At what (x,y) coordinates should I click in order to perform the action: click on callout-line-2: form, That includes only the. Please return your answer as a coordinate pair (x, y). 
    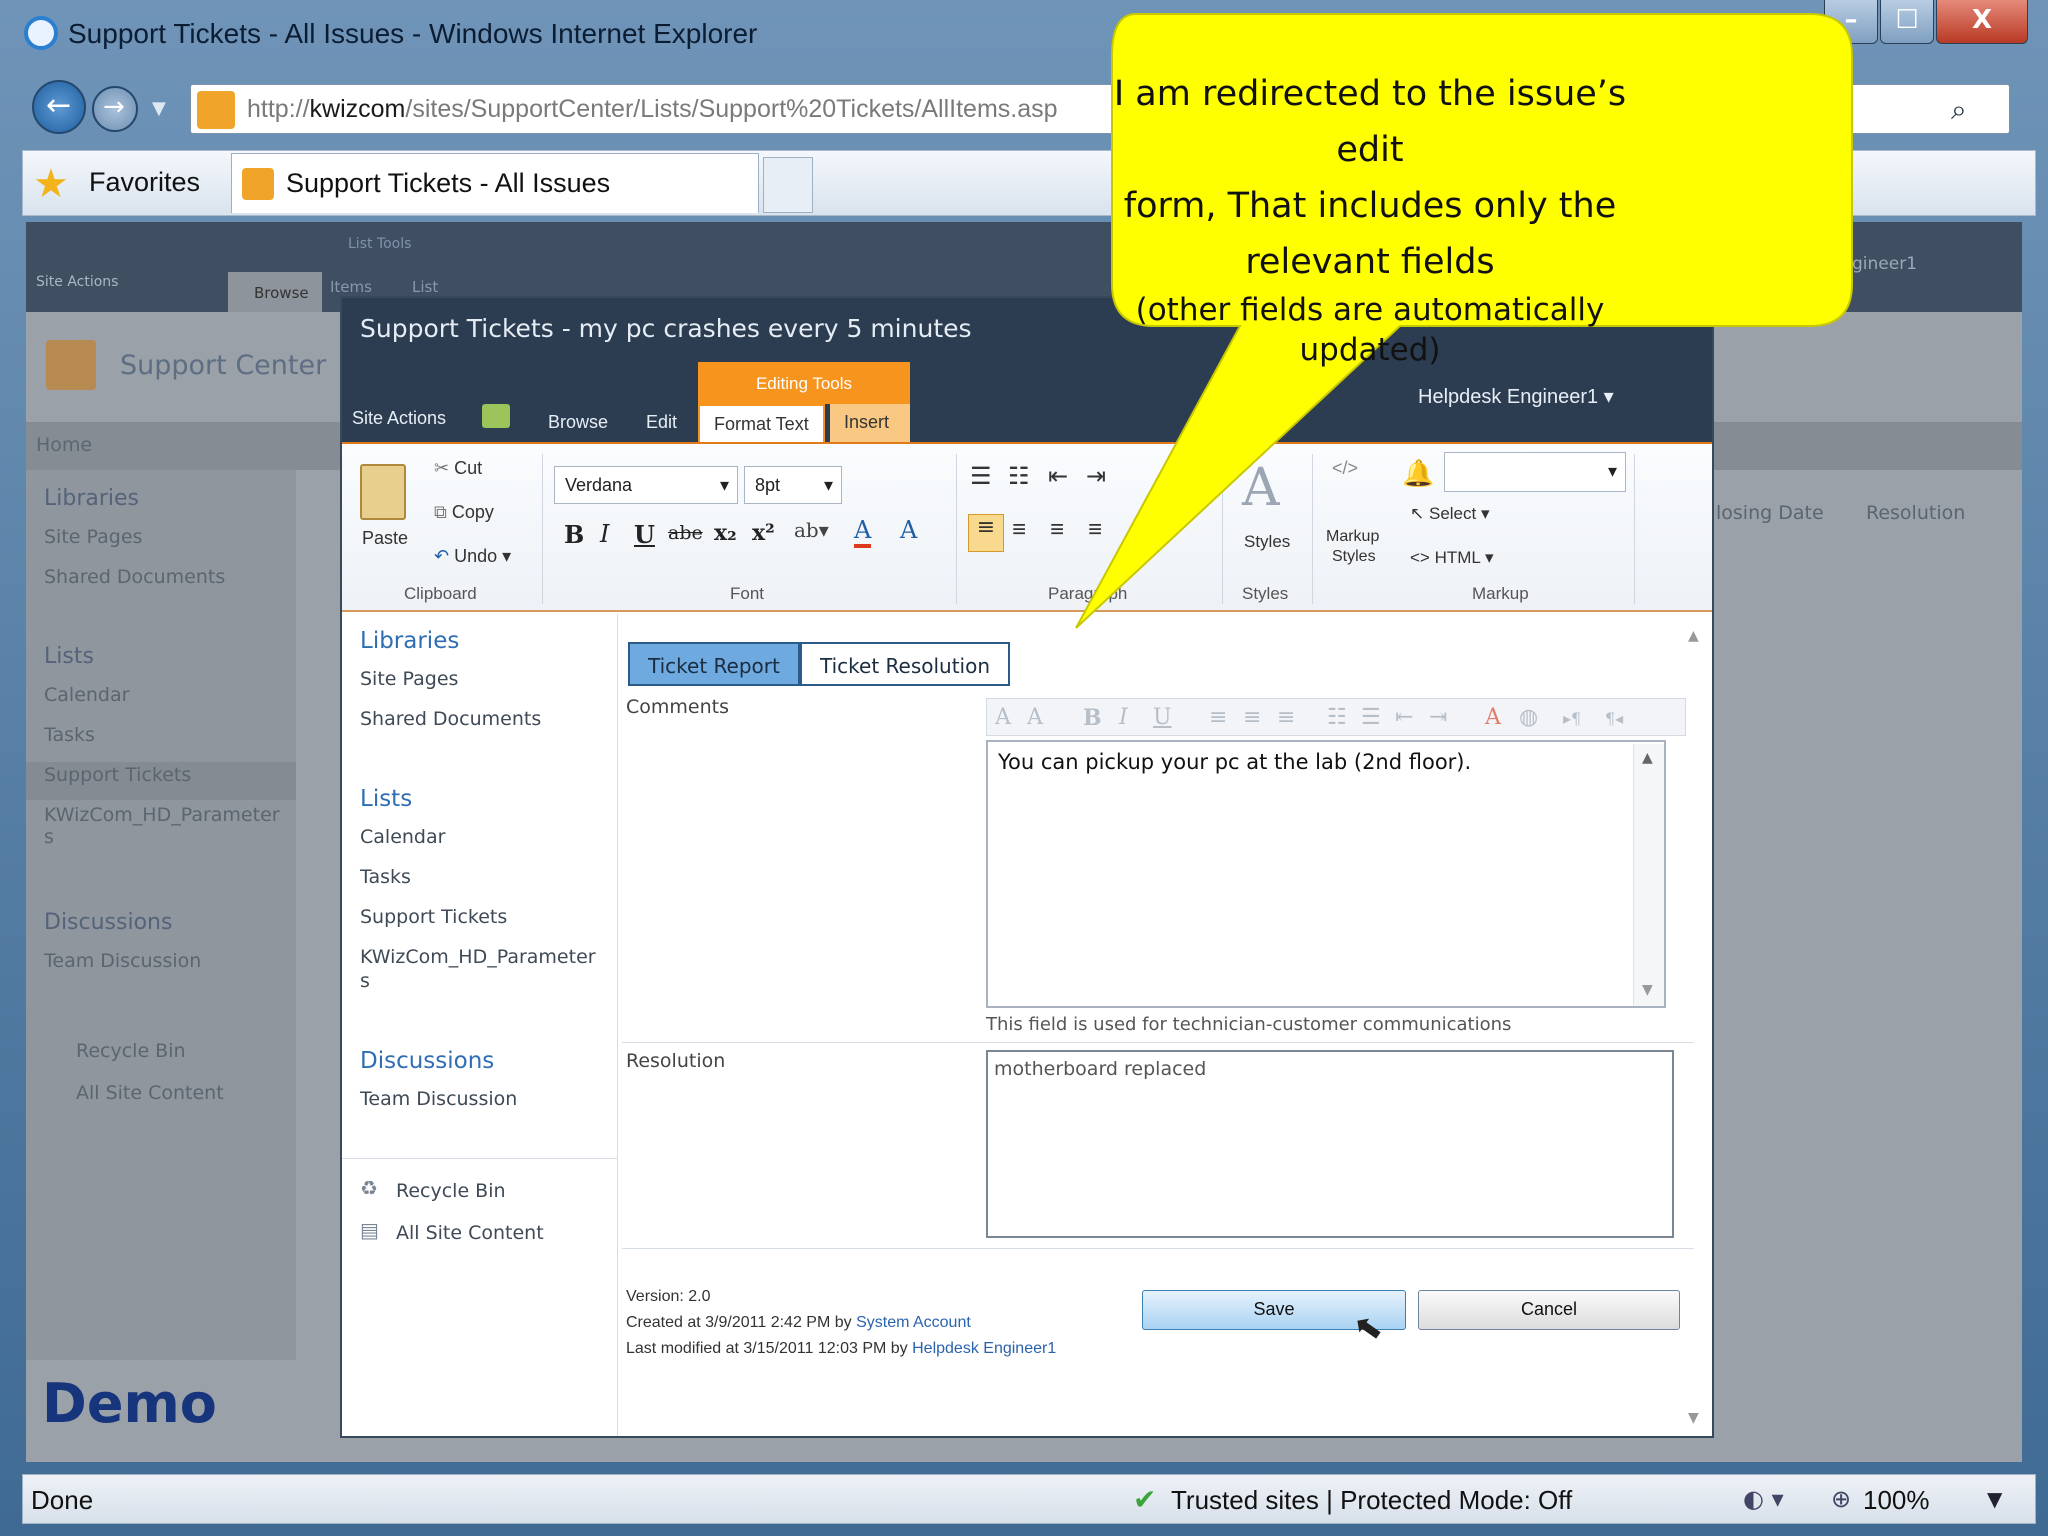
    Looking at the image, I should click on (1370, 206).